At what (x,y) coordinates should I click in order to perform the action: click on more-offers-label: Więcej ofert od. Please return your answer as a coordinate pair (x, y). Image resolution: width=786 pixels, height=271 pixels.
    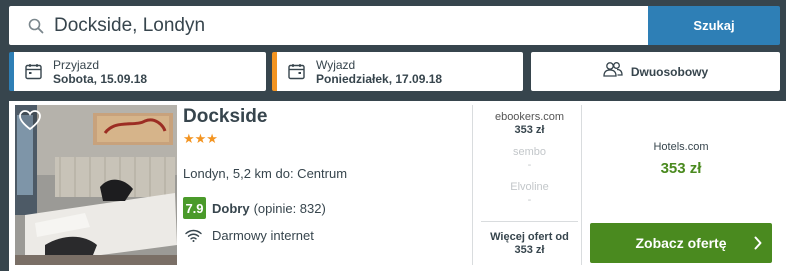
    Looking at the image, I should click on (529, 237).